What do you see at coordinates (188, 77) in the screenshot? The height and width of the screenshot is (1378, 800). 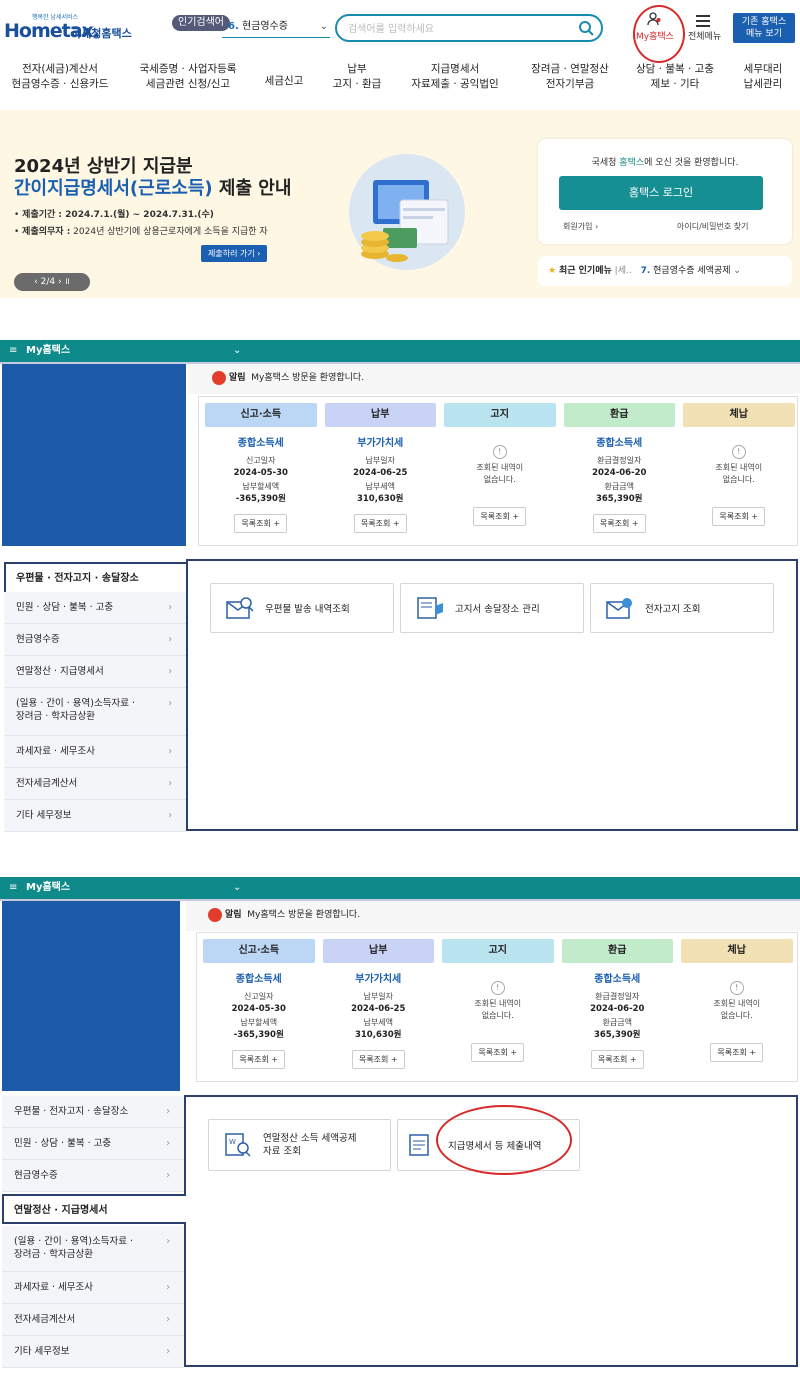 I see `nav-item-certificate: 국세증명 · 사업자등록 세금관련 신청/신고` at bounding box center [188, 77].